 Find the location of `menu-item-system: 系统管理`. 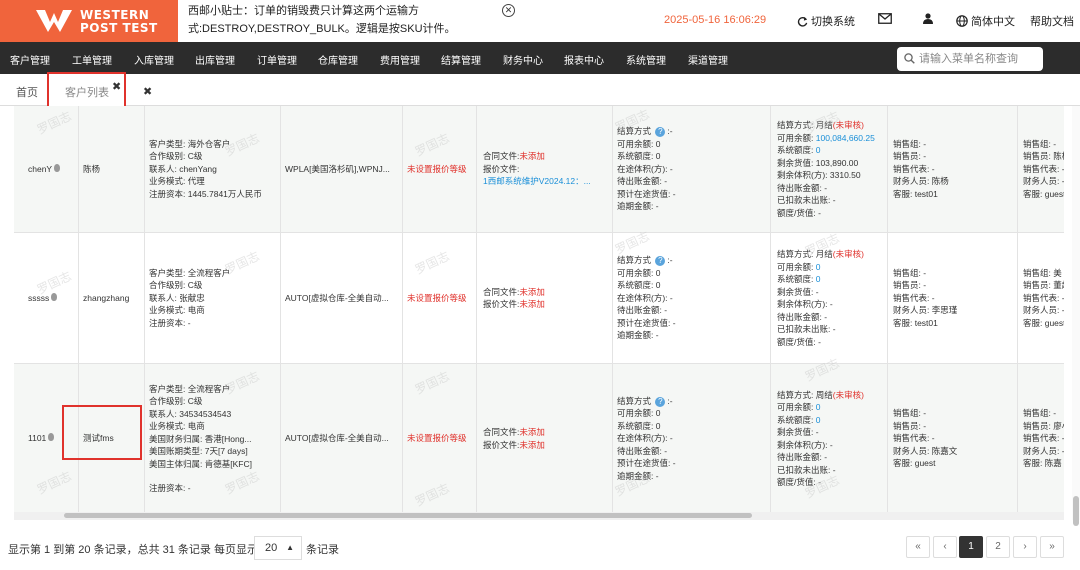

menu-item-system: 系统管理 is located at coordinates (646, 59).